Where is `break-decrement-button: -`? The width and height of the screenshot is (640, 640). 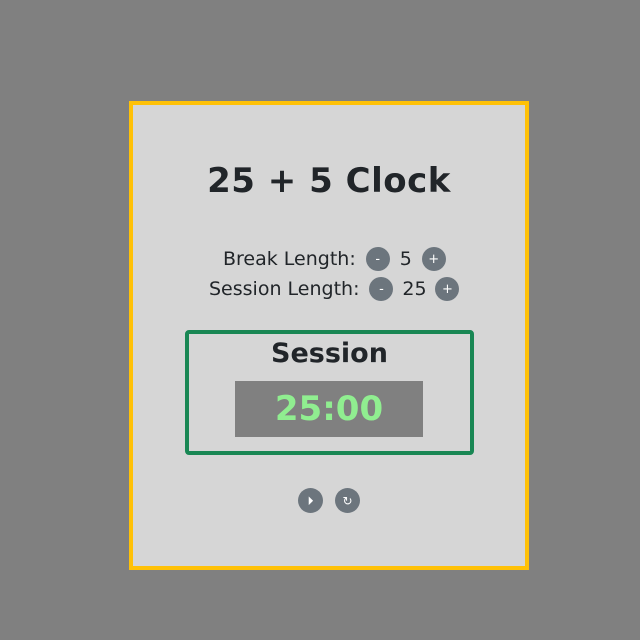 break-decrement-button: - is located at coordinates (377, 259).